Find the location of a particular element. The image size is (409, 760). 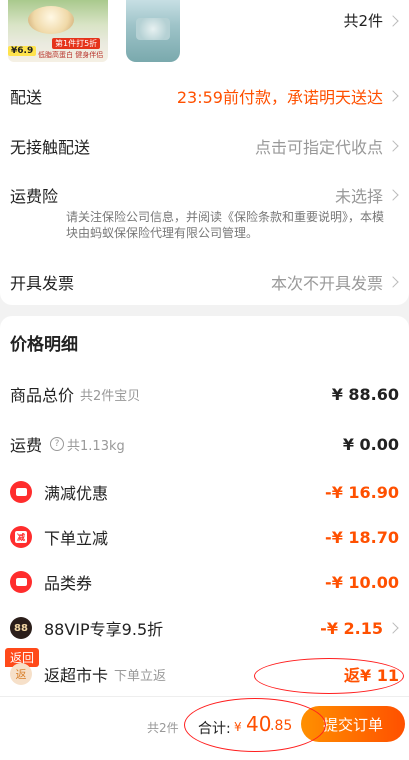

items-total-label: 商品总价 is located at coordinates (42, 395).